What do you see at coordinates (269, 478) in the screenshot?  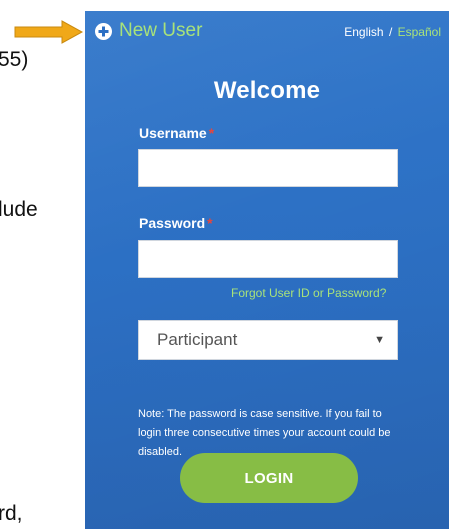 I see `login-button: LOGIN` at bounding box center [269, 478].